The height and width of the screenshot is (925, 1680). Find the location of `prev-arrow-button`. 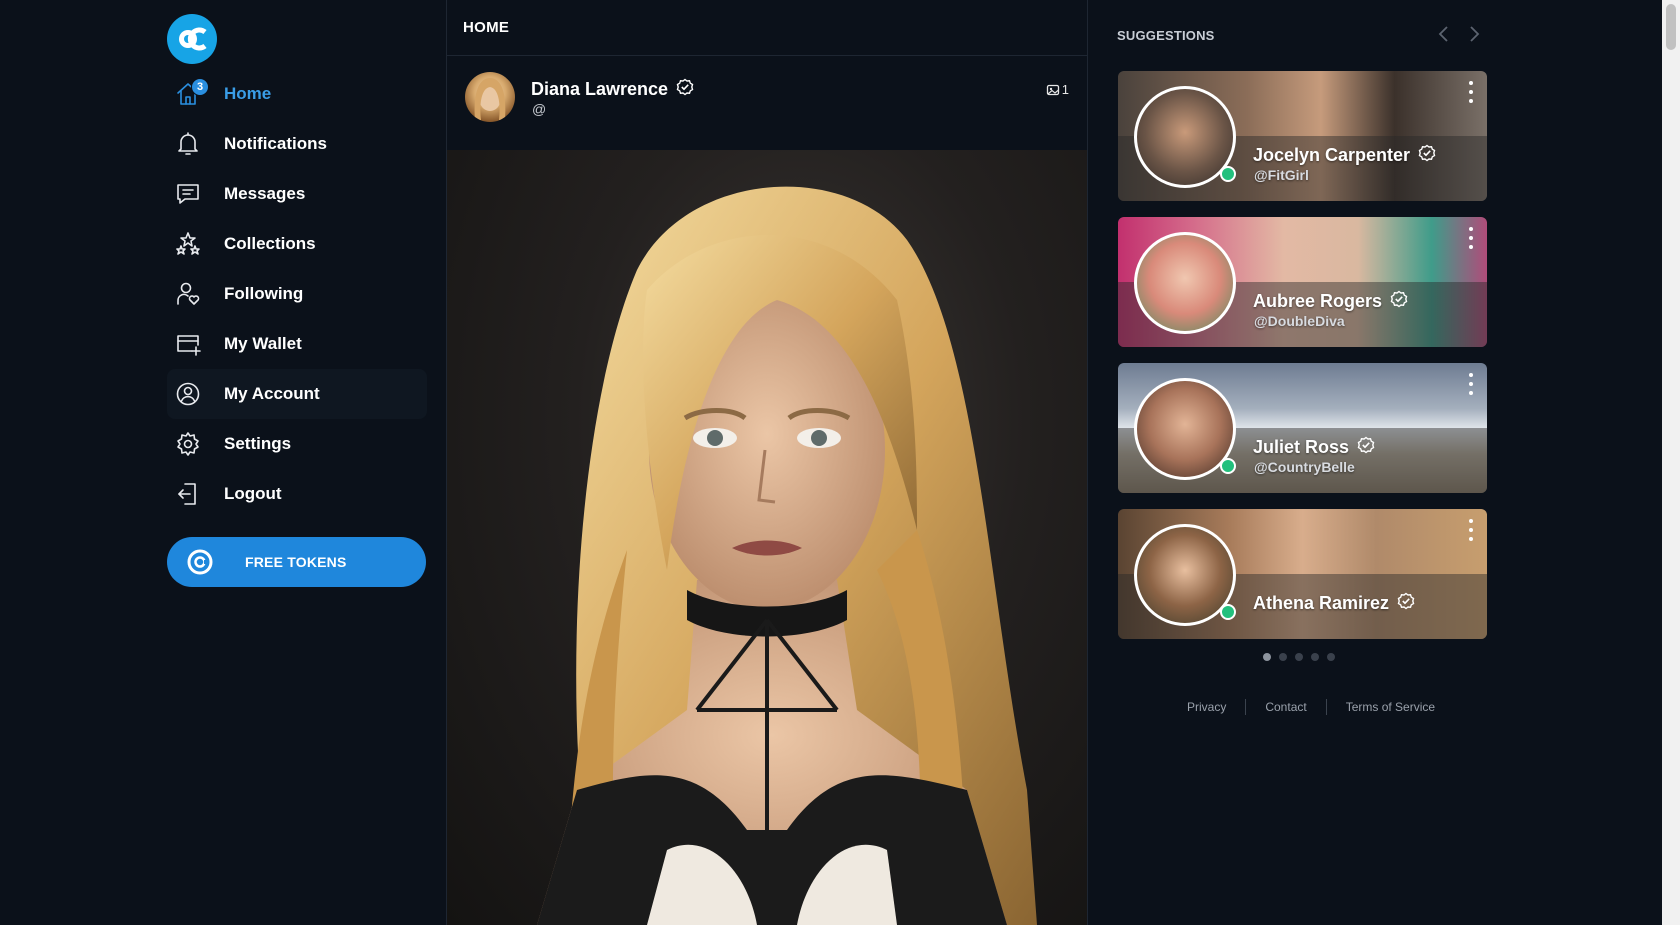

prev-arrow-button is located at coordinates (1444, 34).